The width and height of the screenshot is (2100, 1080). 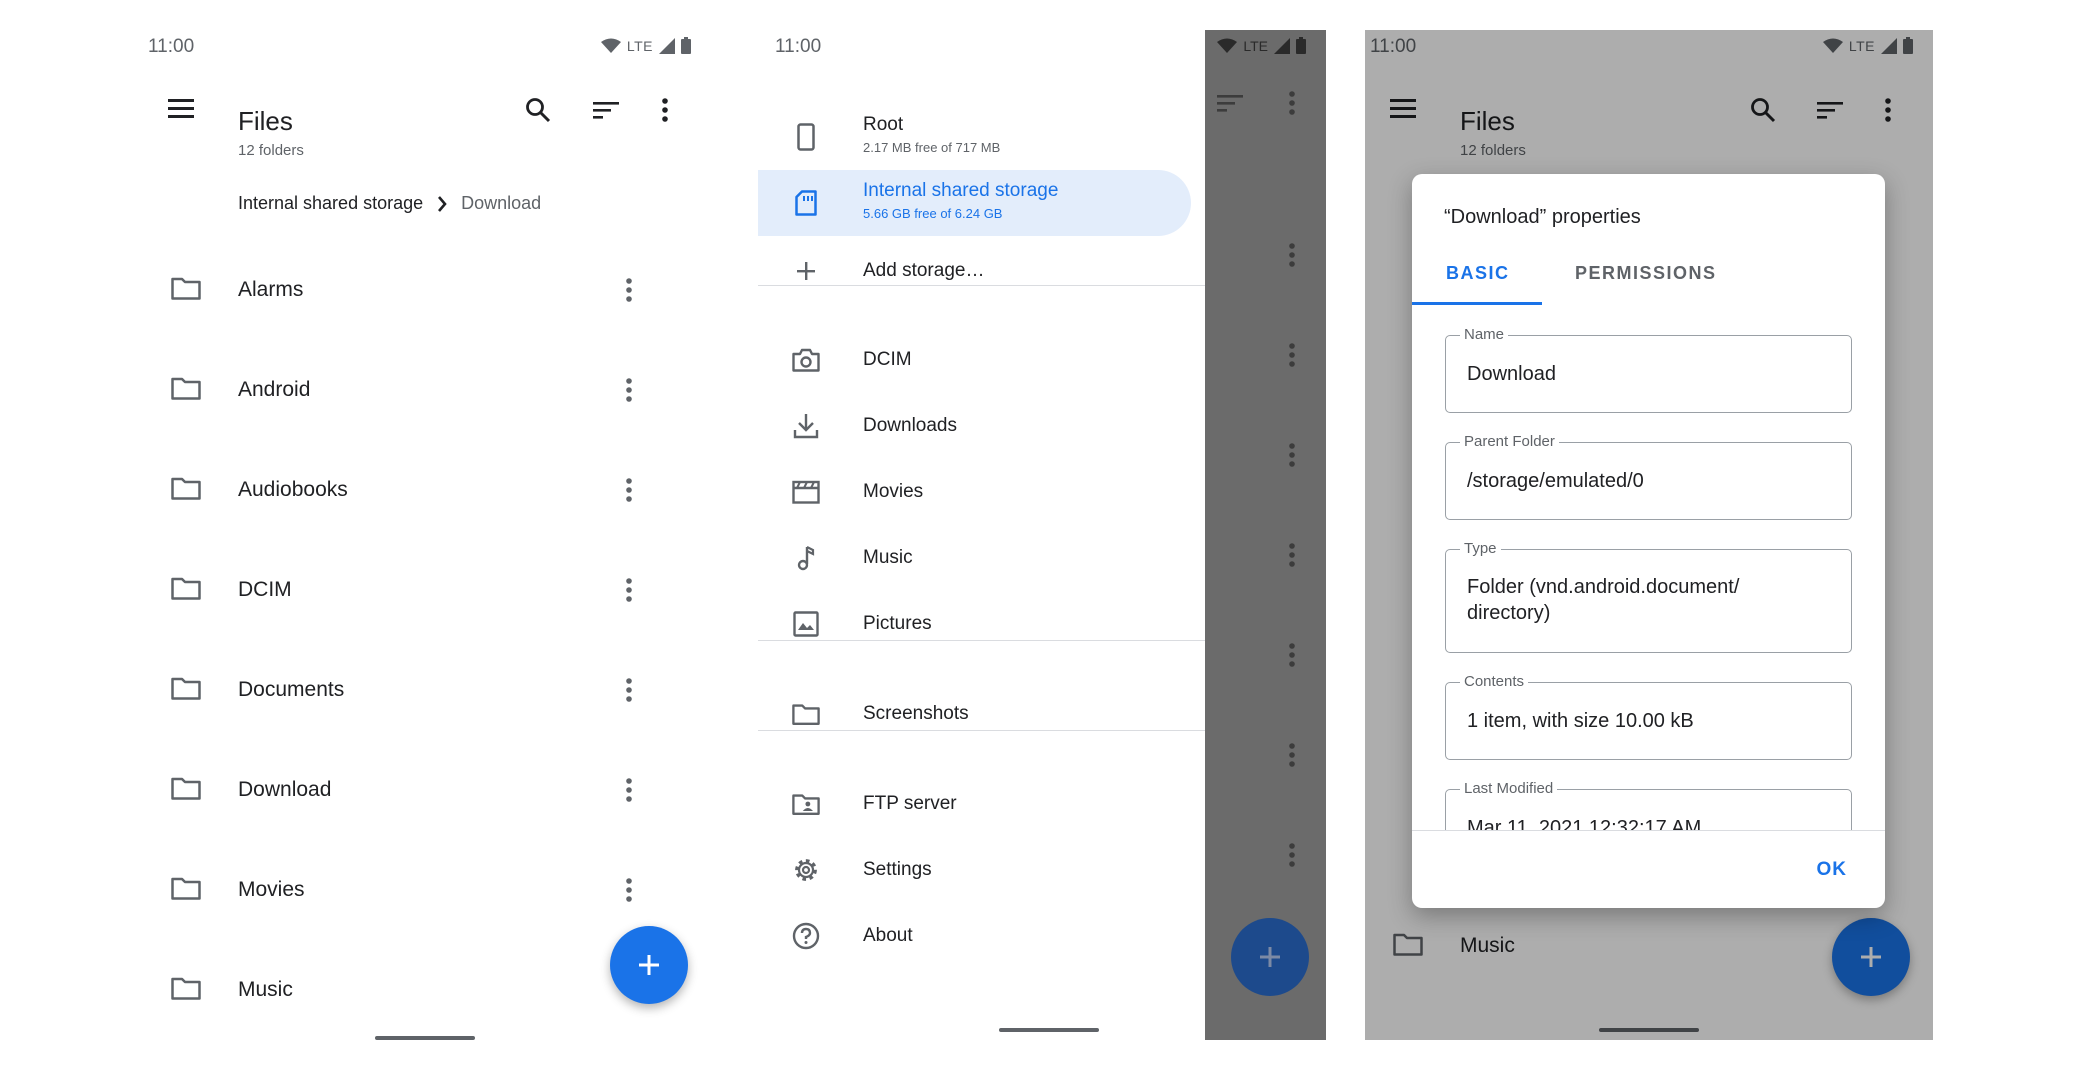 I want to click on drawer-item-screenshots: Screenshots, so click(x=974, y=714).